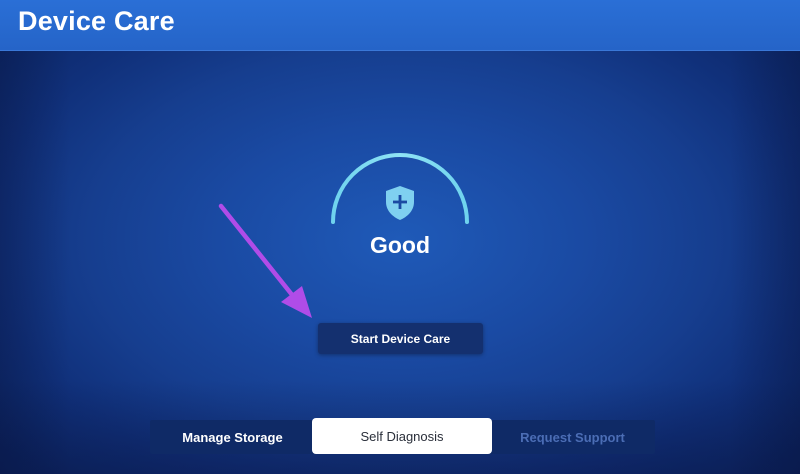 The width and height of the screenshot is (800, 474). Describe the element at coordinates (400, 245) in the screenshot. I see `device-status-label: Good` at that location.